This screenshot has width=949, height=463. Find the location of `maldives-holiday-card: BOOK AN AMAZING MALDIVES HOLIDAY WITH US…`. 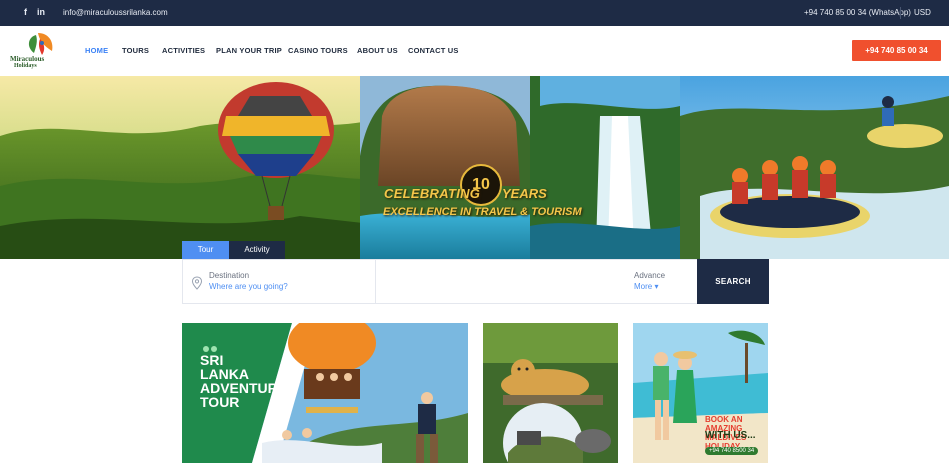

maldives-holiday-card: BOOK AN AMAZING MALDIVES HOLIDAY WITH US… is located at coordinates (700, 393).